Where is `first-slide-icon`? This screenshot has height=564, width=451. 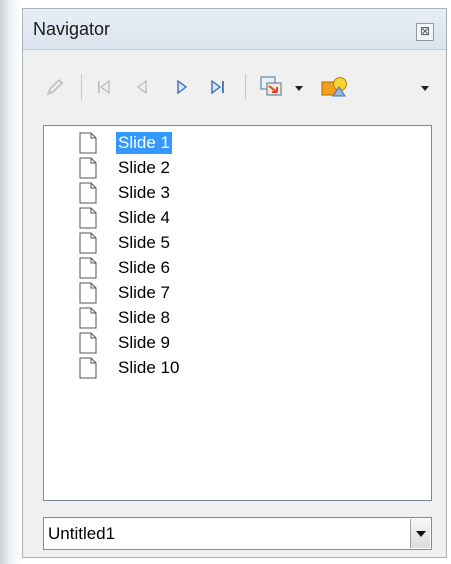 first-slide-icon is located at coordinates (104, 87).